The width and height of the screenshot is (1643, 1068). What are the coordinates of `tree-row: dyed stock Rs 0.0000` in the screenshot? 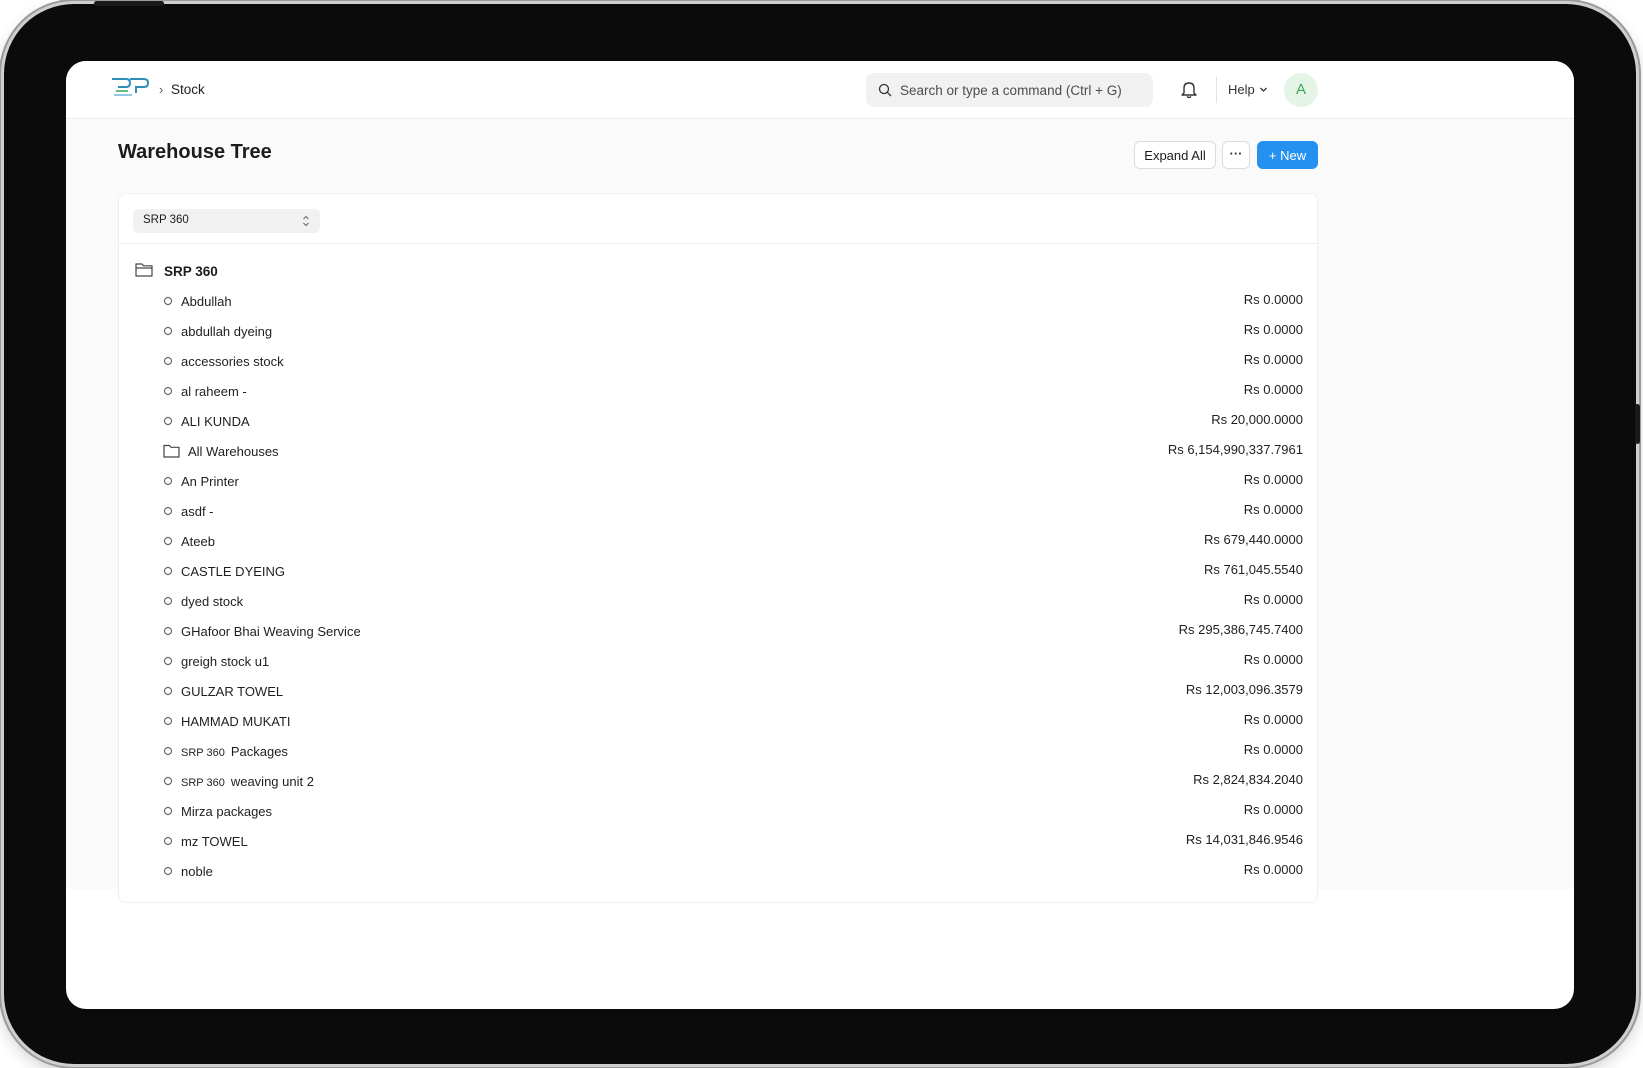 It's located at (718, 601).